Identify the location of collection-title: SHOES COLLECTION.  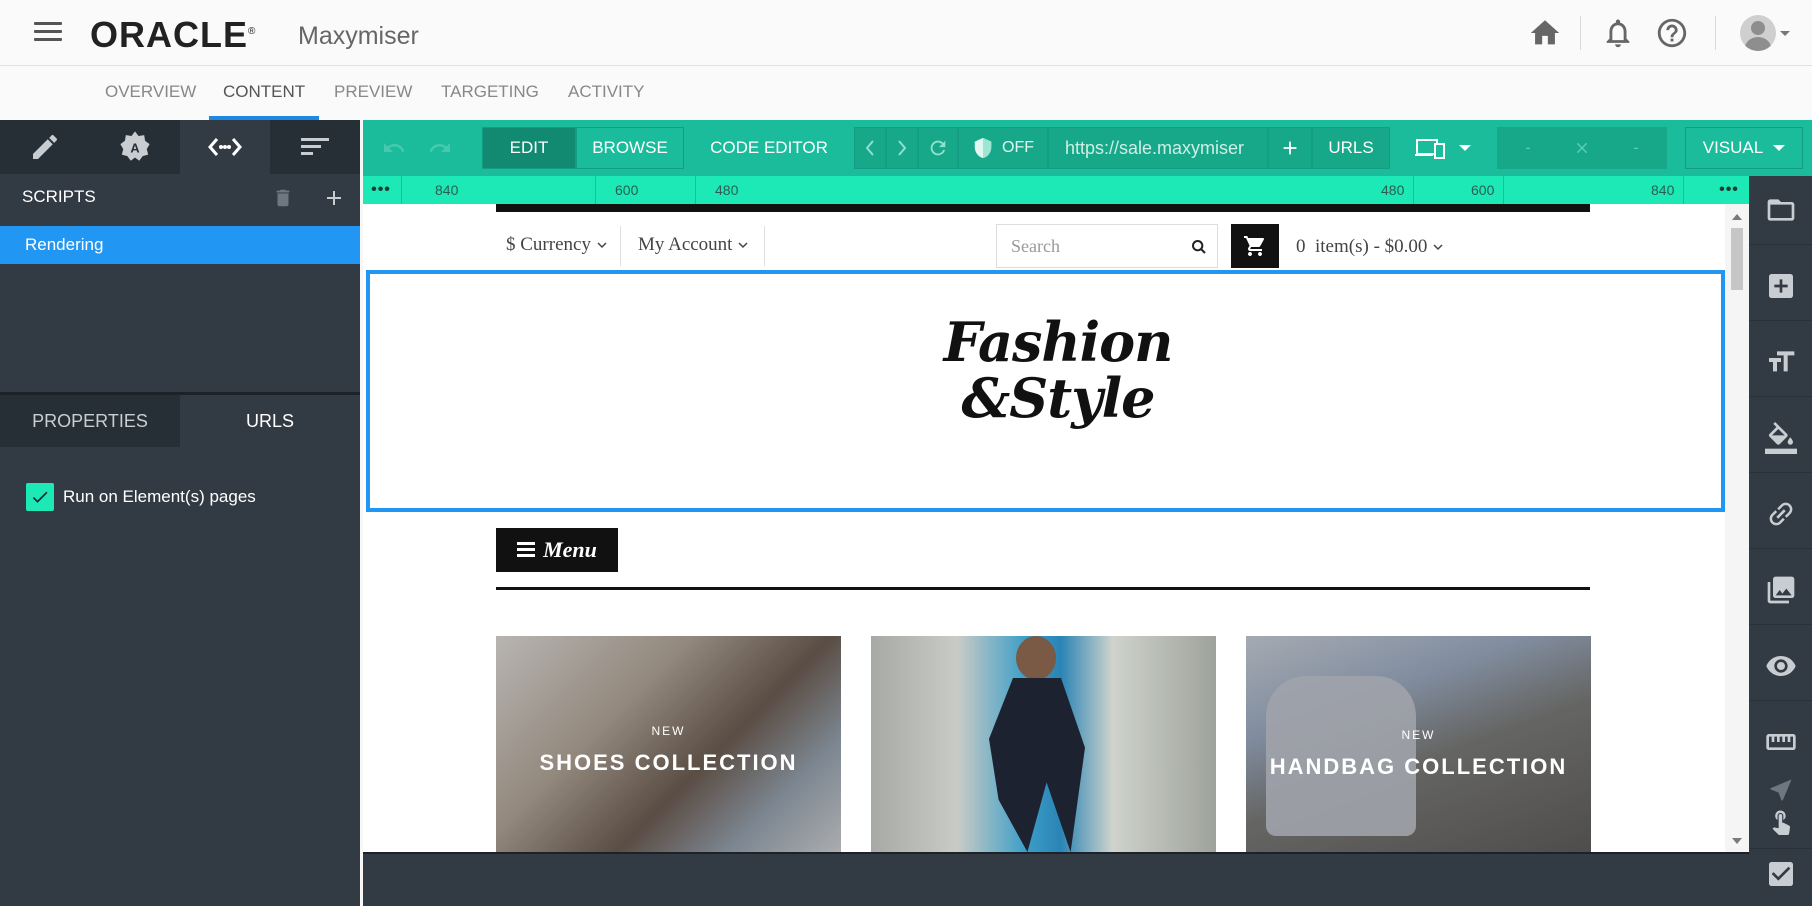
(668, 762).